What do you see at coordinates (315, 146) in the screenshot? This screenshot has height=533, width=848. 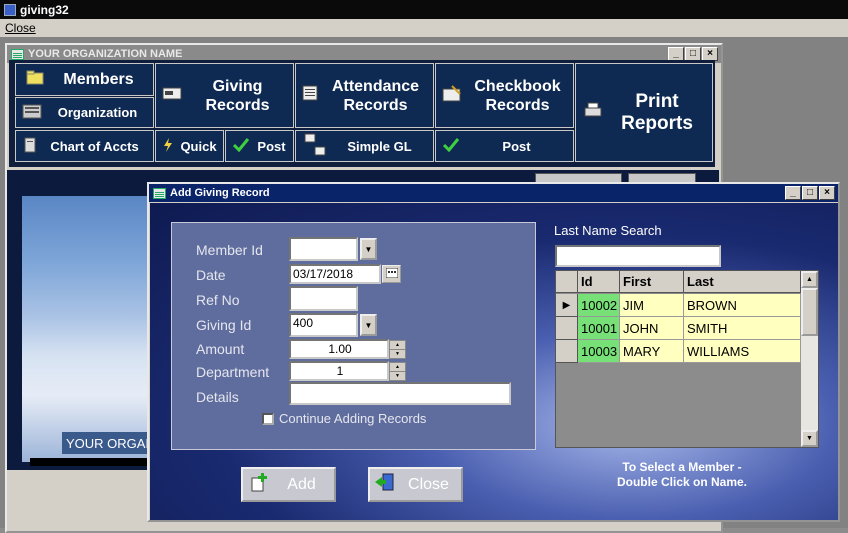 I see `calculator-icon` at bounding box center [315, 146].